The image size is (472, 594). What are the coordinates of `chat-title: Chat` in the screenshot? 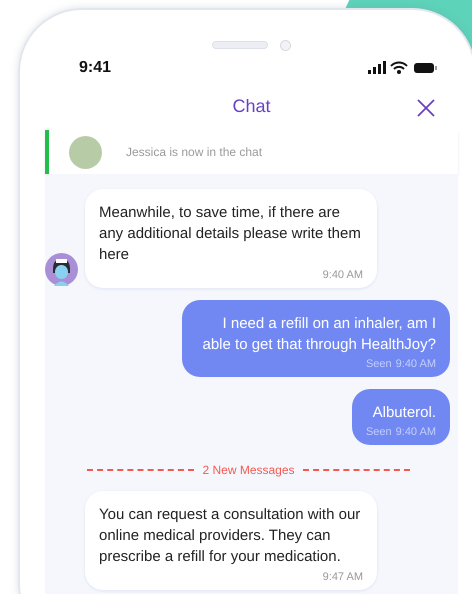 It's located at (251, 106).